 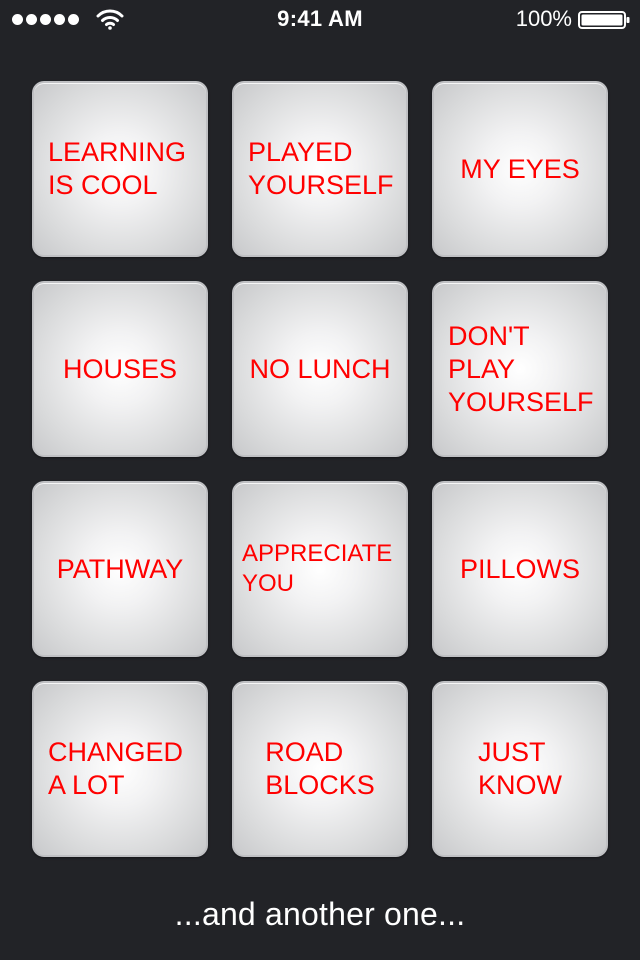 I want to click on sound-button-label: LEARNING IS COOL, so click(x=117, y=168).